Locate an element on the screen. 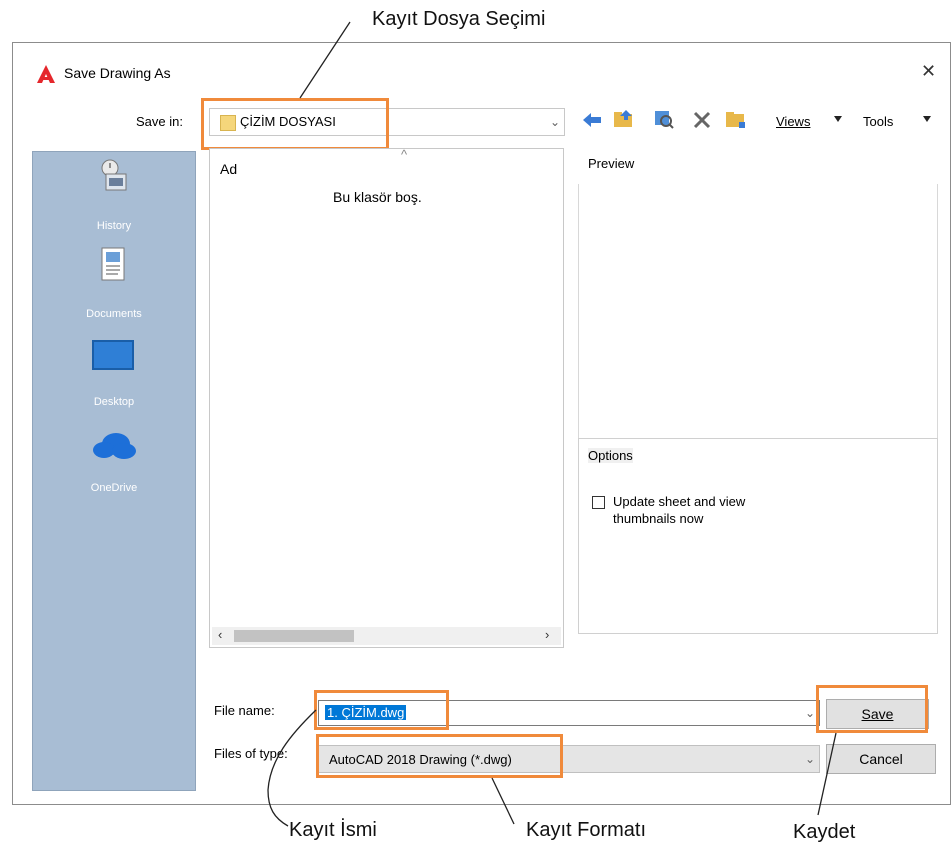  leader-save-location is located at coordinates (325, 60).